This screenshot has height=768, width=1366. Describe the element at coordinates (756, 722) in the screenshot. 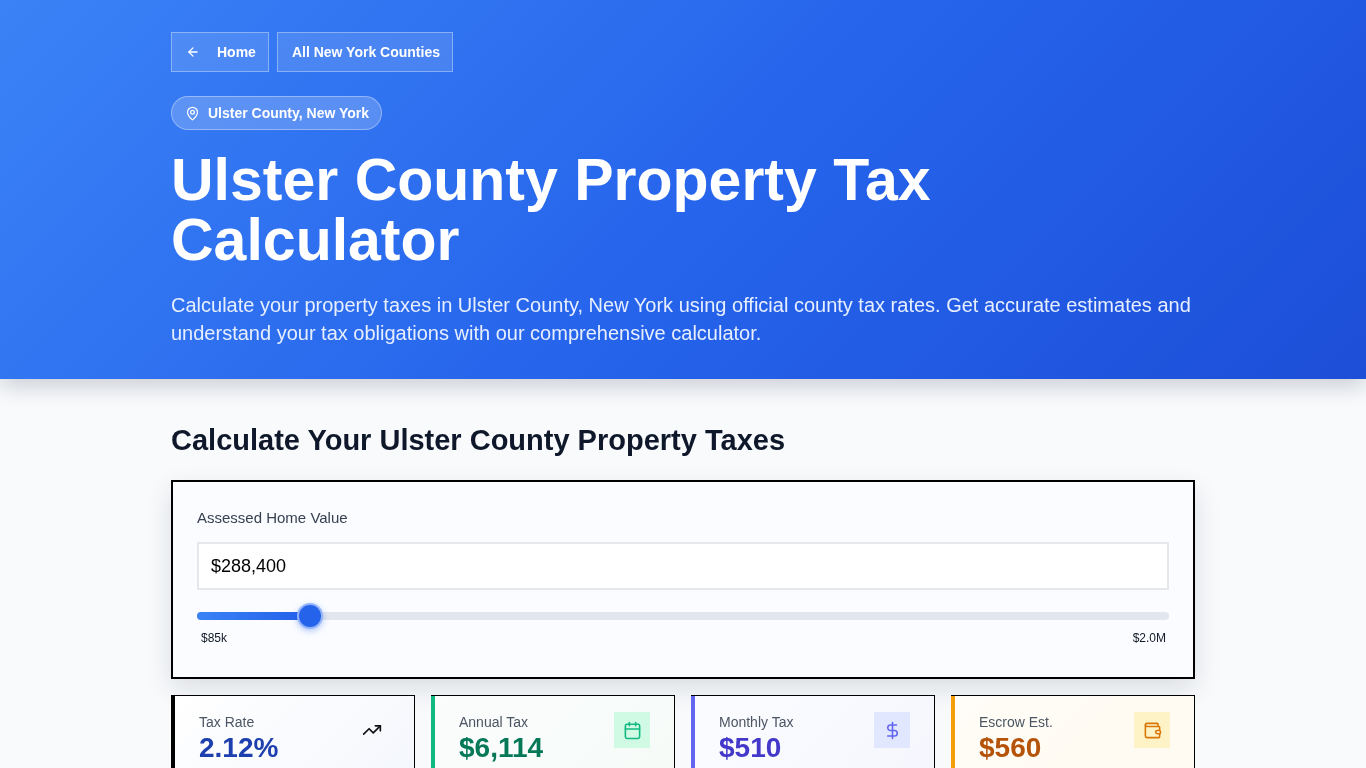

I see `stat-label: Monthly Tax` at that location.